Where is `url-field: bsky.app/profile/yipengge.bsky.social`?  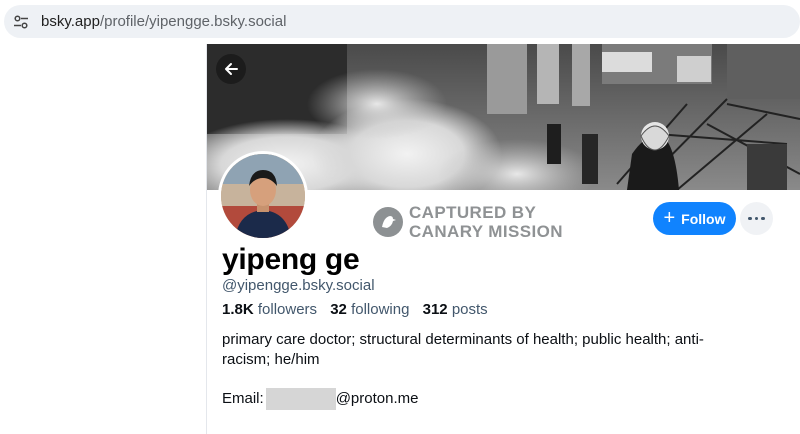 url-field: bsky.app/profile/yipengge.bsky.social is located at coordinates (402, 21).